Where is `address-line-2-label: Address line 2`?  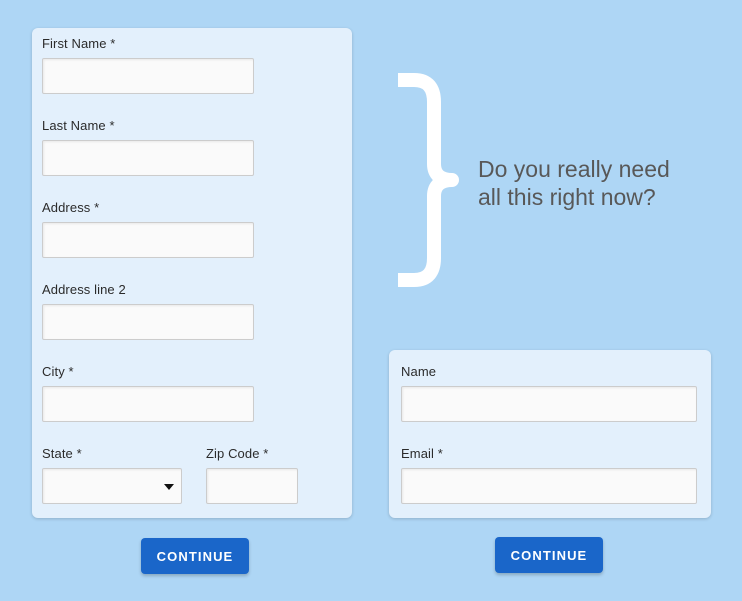
address-line-2-label: Address line 2 is located at coordinates (84, 289).